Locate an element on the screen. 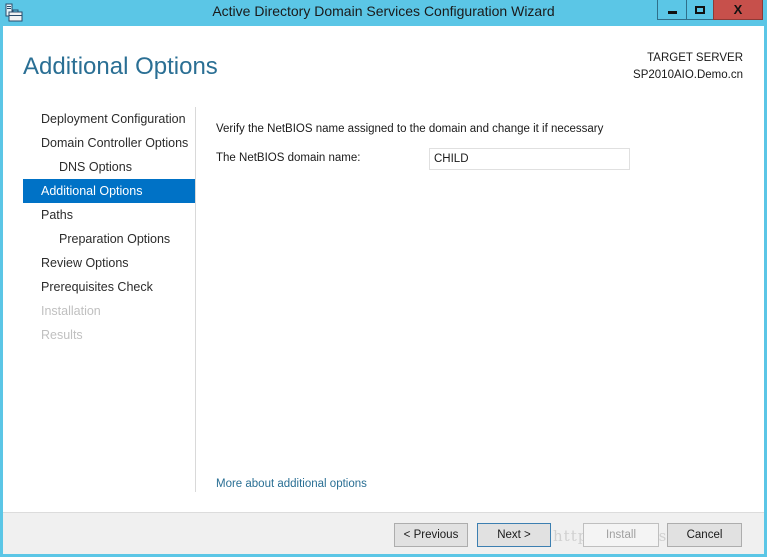 The image size is (767, 557). nav-item-preparation-options: Preparation Options is located at coordinates (109, 239).